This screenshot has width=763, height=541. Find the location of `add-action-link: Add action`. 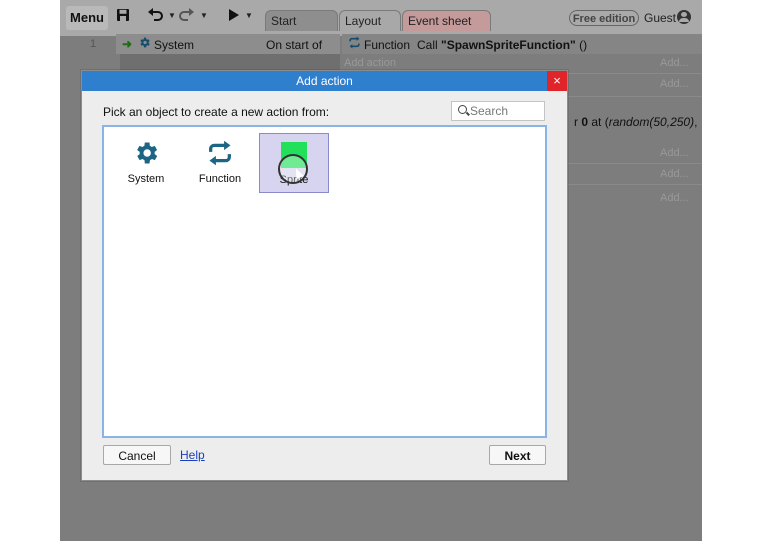

add-action-link: Add action is located at coordinates (370, 63).